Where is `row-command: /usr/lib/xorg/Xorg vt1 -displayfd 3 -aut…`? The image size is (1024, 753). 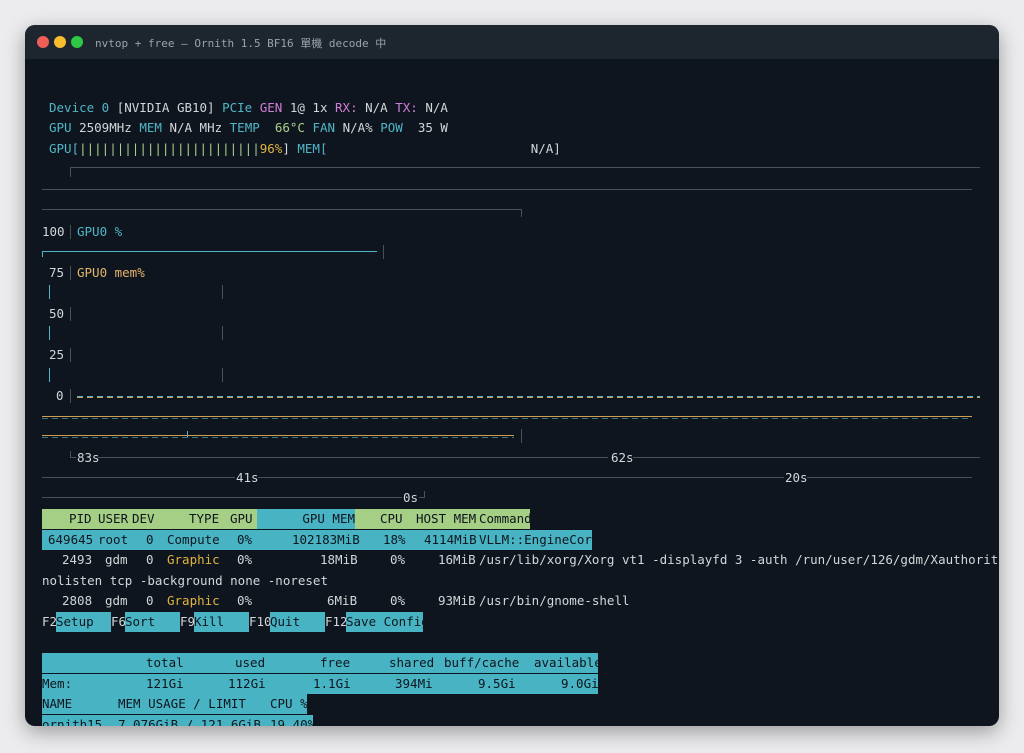
row-command: /usr/lib/xorg/Xorg vt1 -displayfd 3 -aut… is located at coordinates (739, 559).